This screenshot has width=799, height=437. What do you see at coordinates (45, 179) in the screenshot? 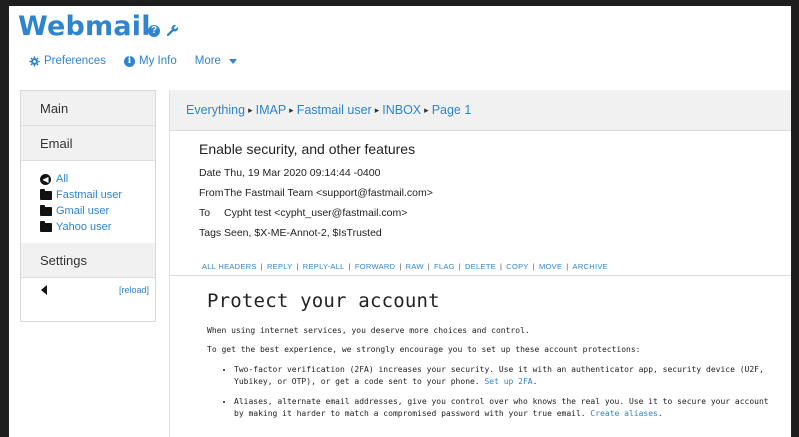
I see `all-mail-icon: ◀` at bounding box center [45, 179].